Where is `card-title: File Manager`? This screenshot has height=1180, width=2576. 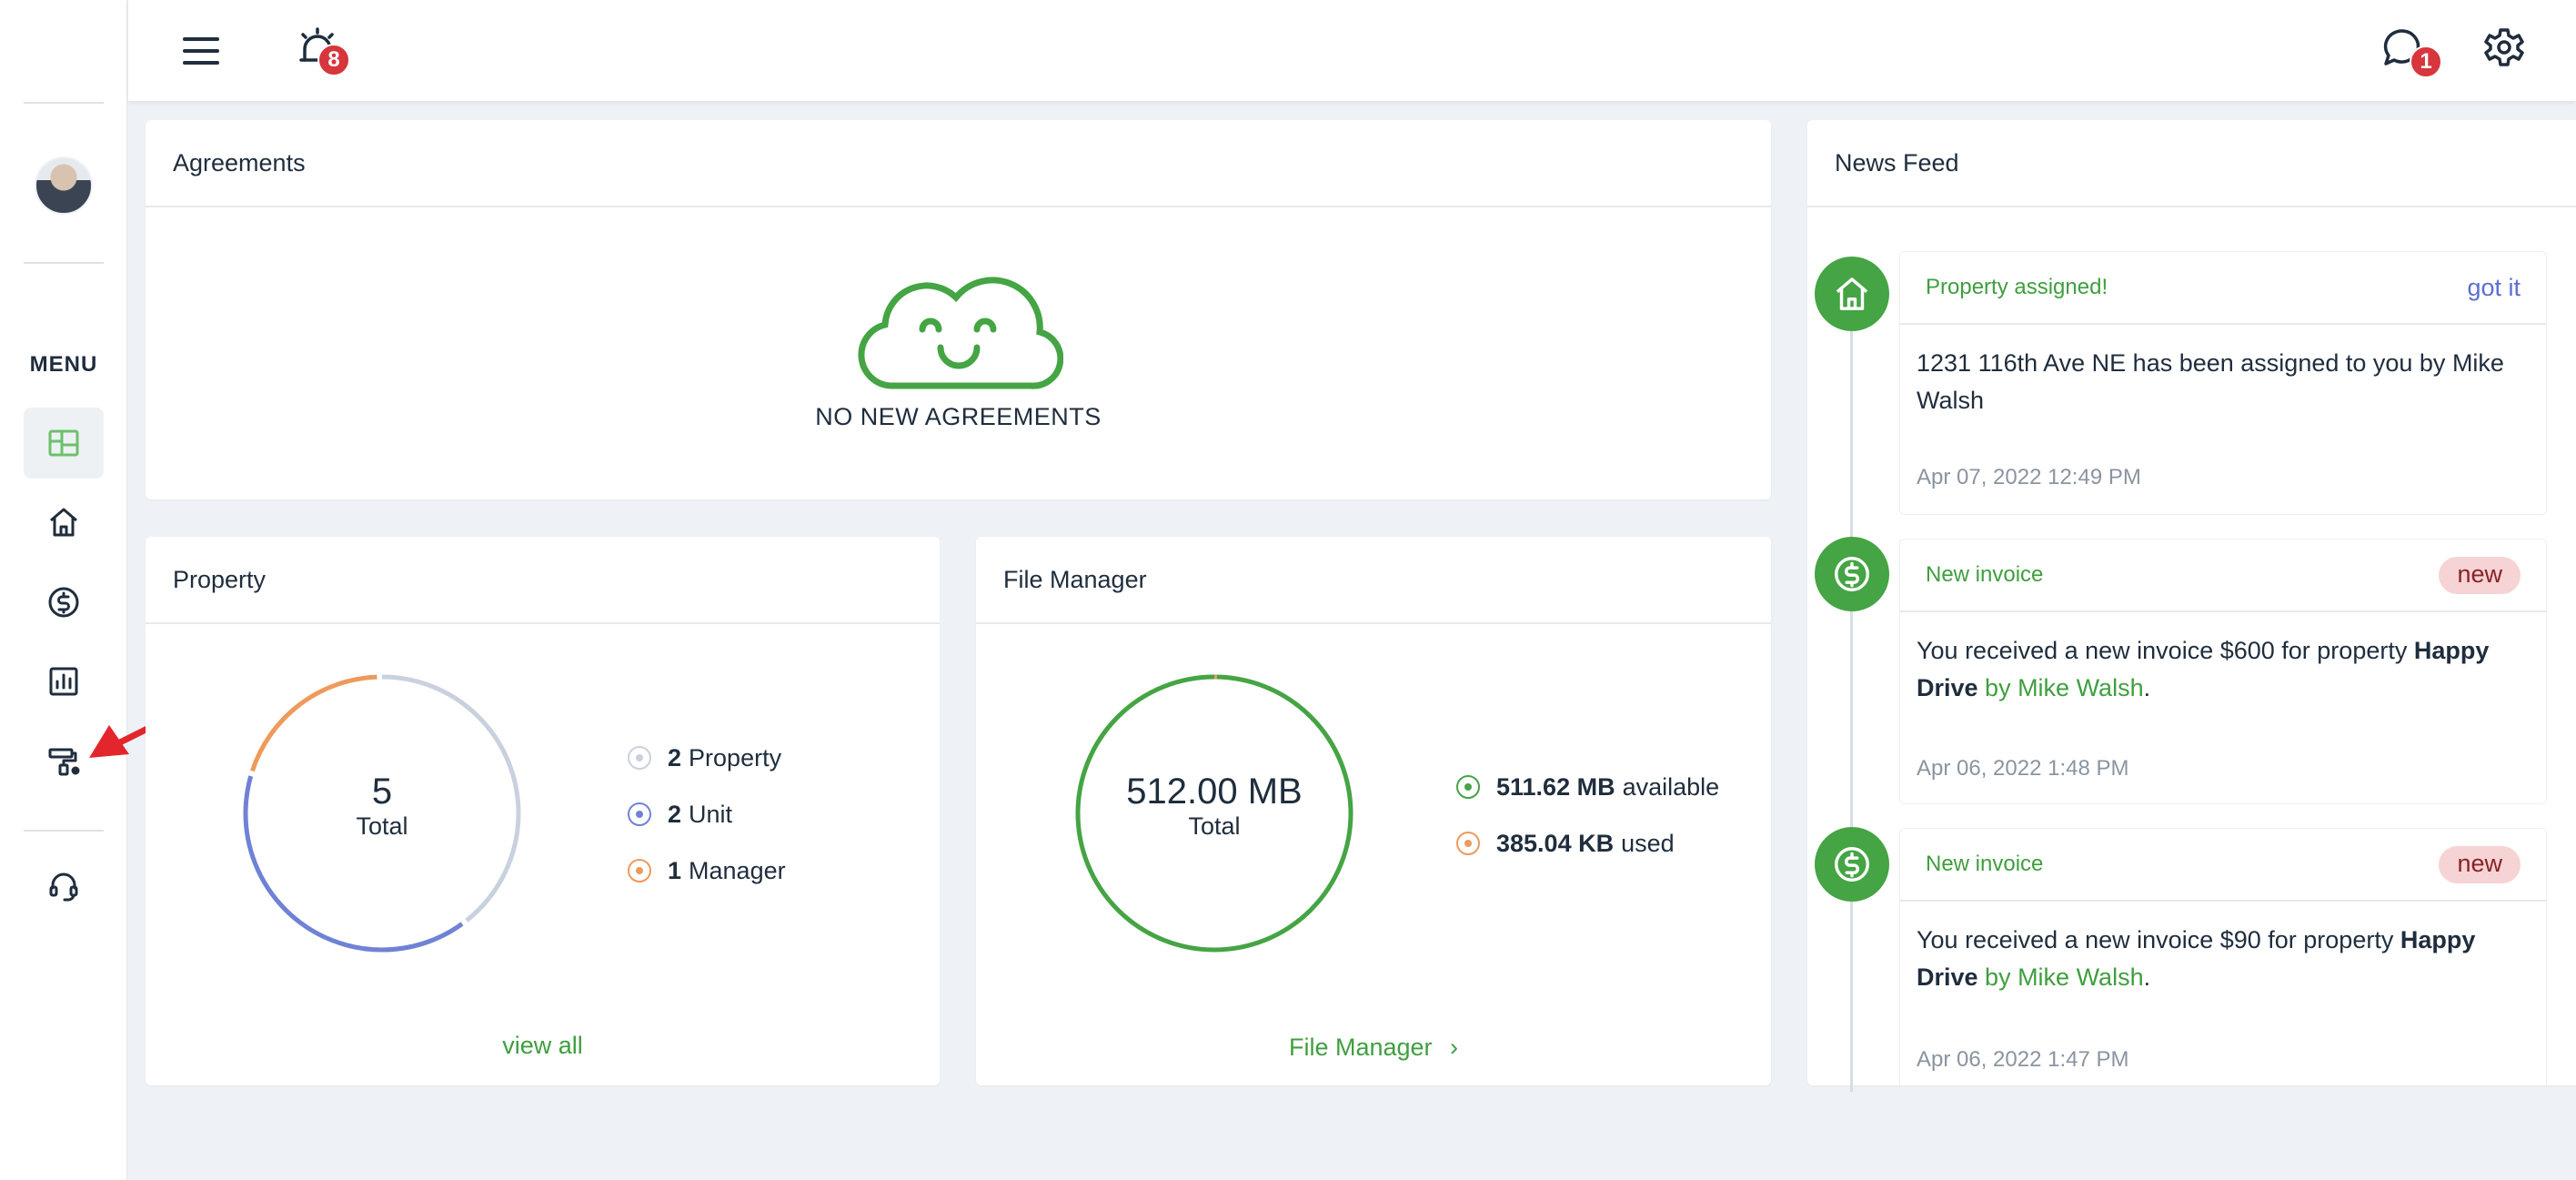 card-title: File Manager is located at coordinates (1373, 581).